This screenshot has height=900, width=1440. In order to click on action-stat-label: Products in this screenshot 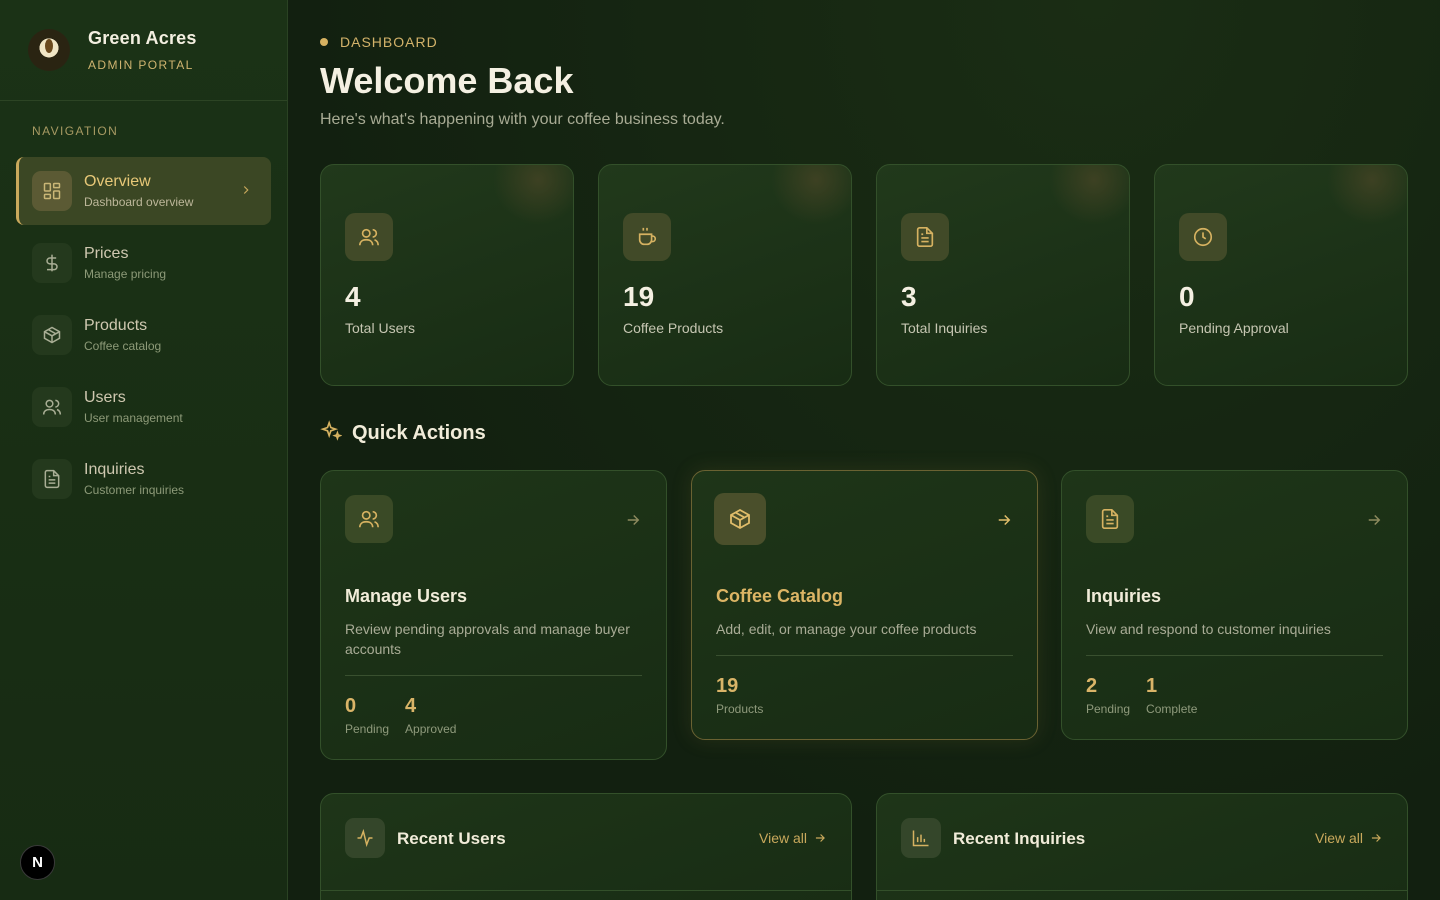, I will do `click(740, 709)`.